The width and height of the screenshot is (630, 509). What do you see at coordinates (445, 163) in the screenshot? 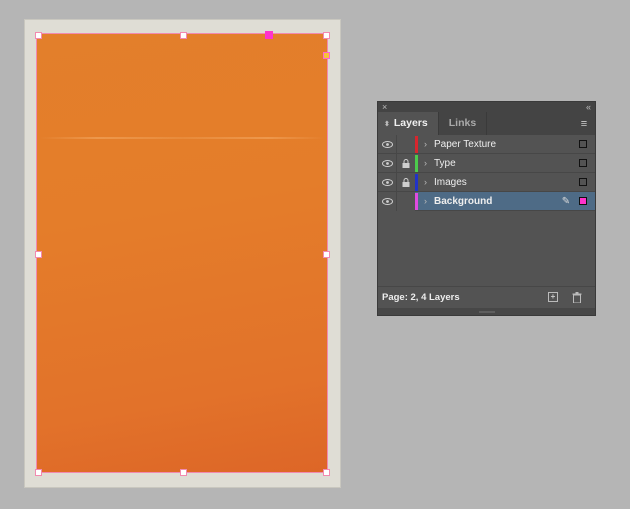
I see `layer-name: Type` at bounding box center [445, 163].